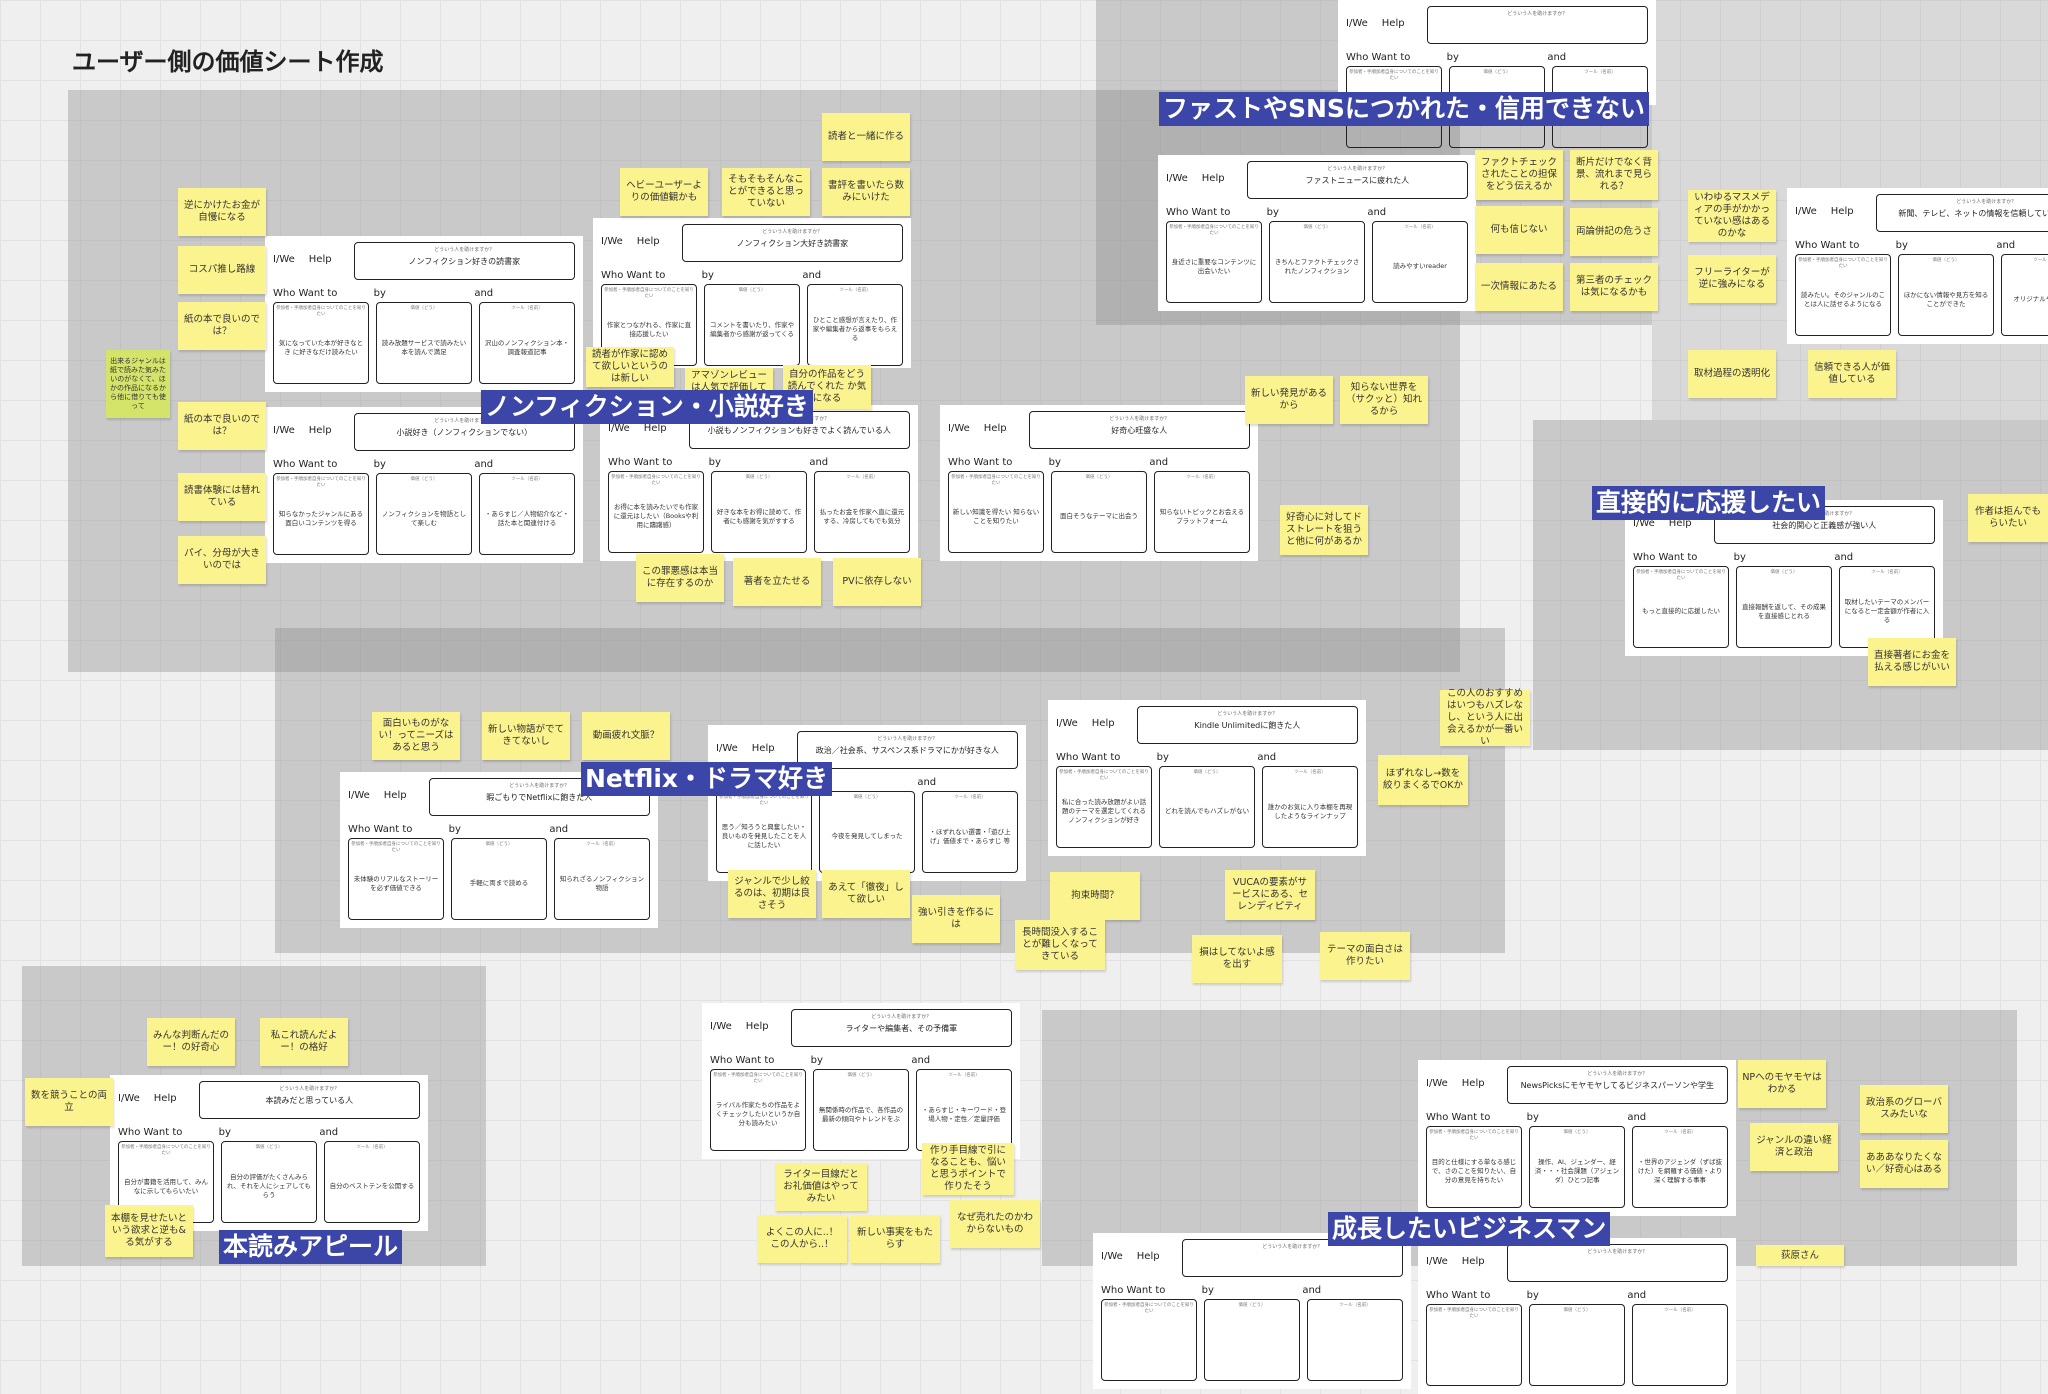 The height and width of the screenshot is (1394, 2048). I want to click on card-cell: ツール（名前） ・あらすじ／人物紹介など・話た本と関連付ける, so click(527, 514).